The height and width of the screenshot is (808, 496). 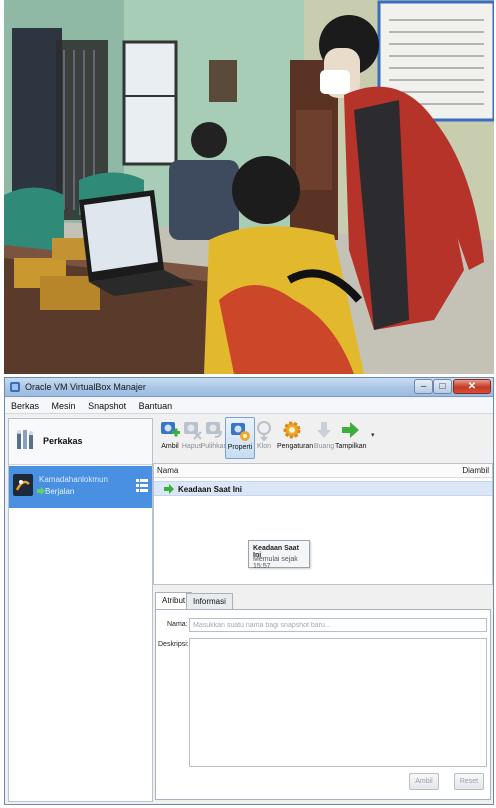 What do you see at coordinates (323, 488) in the screenshot?
I see `current-state-row: Keadaan Saat Ini` at bounding box center [323, 488].